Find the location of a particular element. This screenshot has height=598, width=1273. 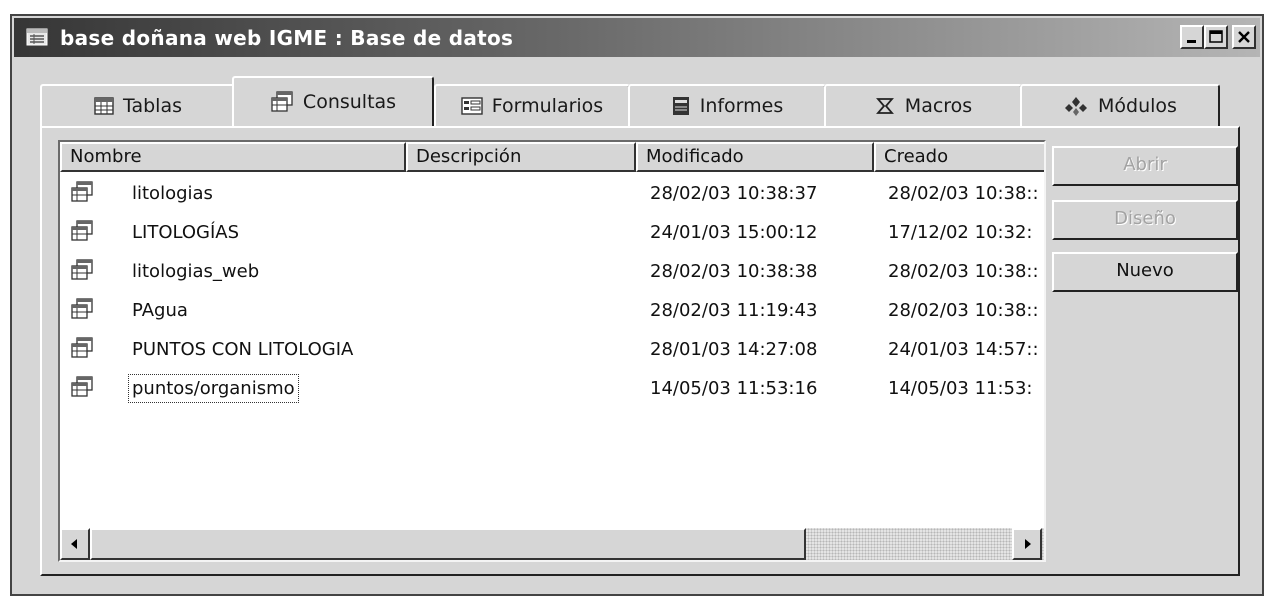

report-icon is located at coordinates (680, 106).